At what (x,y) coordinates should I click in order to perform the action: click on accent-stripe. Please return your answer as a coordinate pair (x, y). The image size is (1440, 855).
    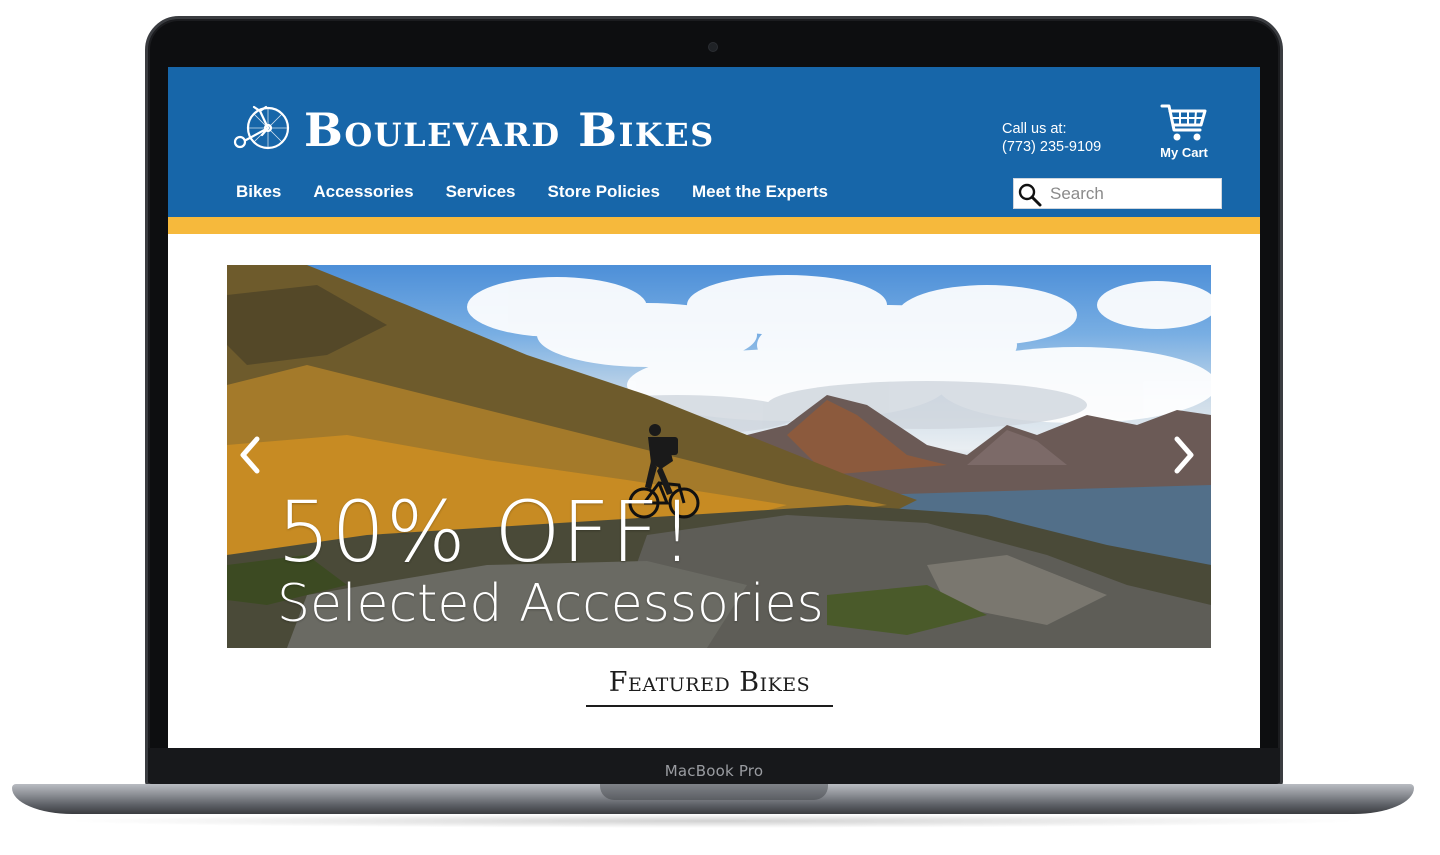
    Looking at the image, I should click on (714, 225).